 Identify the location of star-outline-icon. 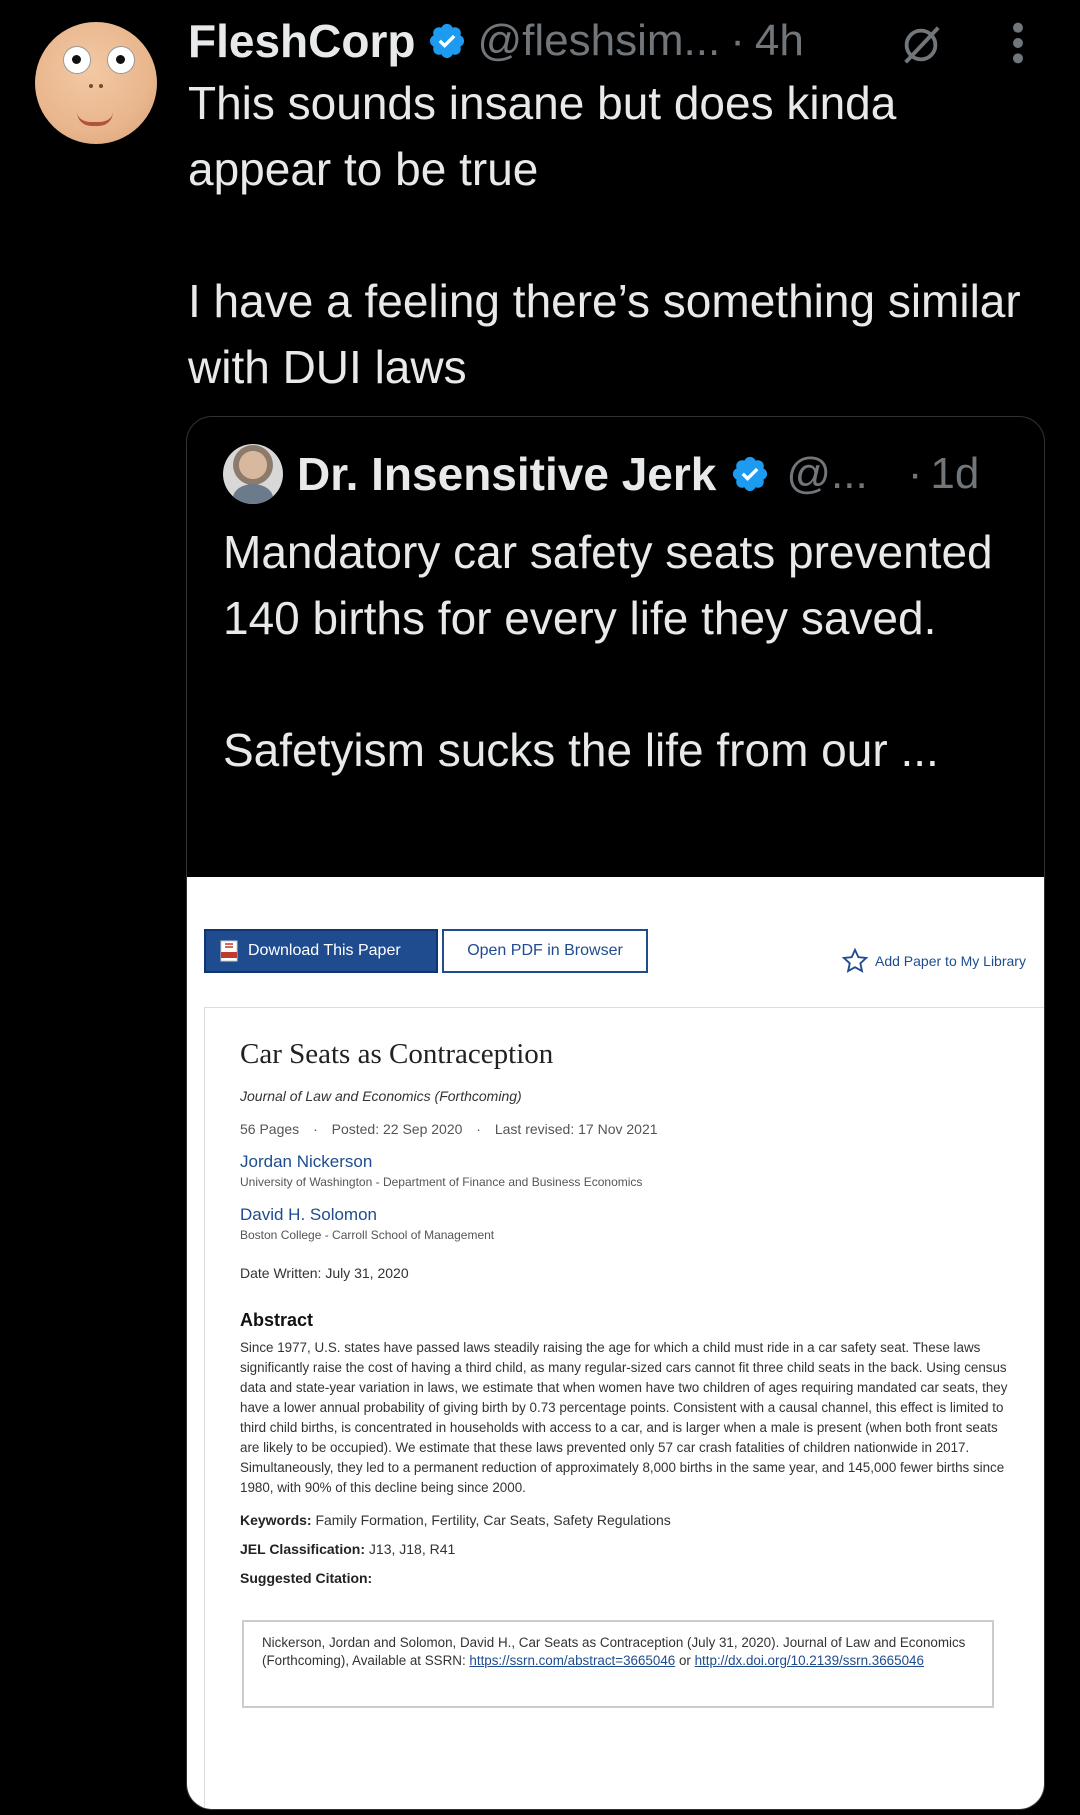
(855, 960).